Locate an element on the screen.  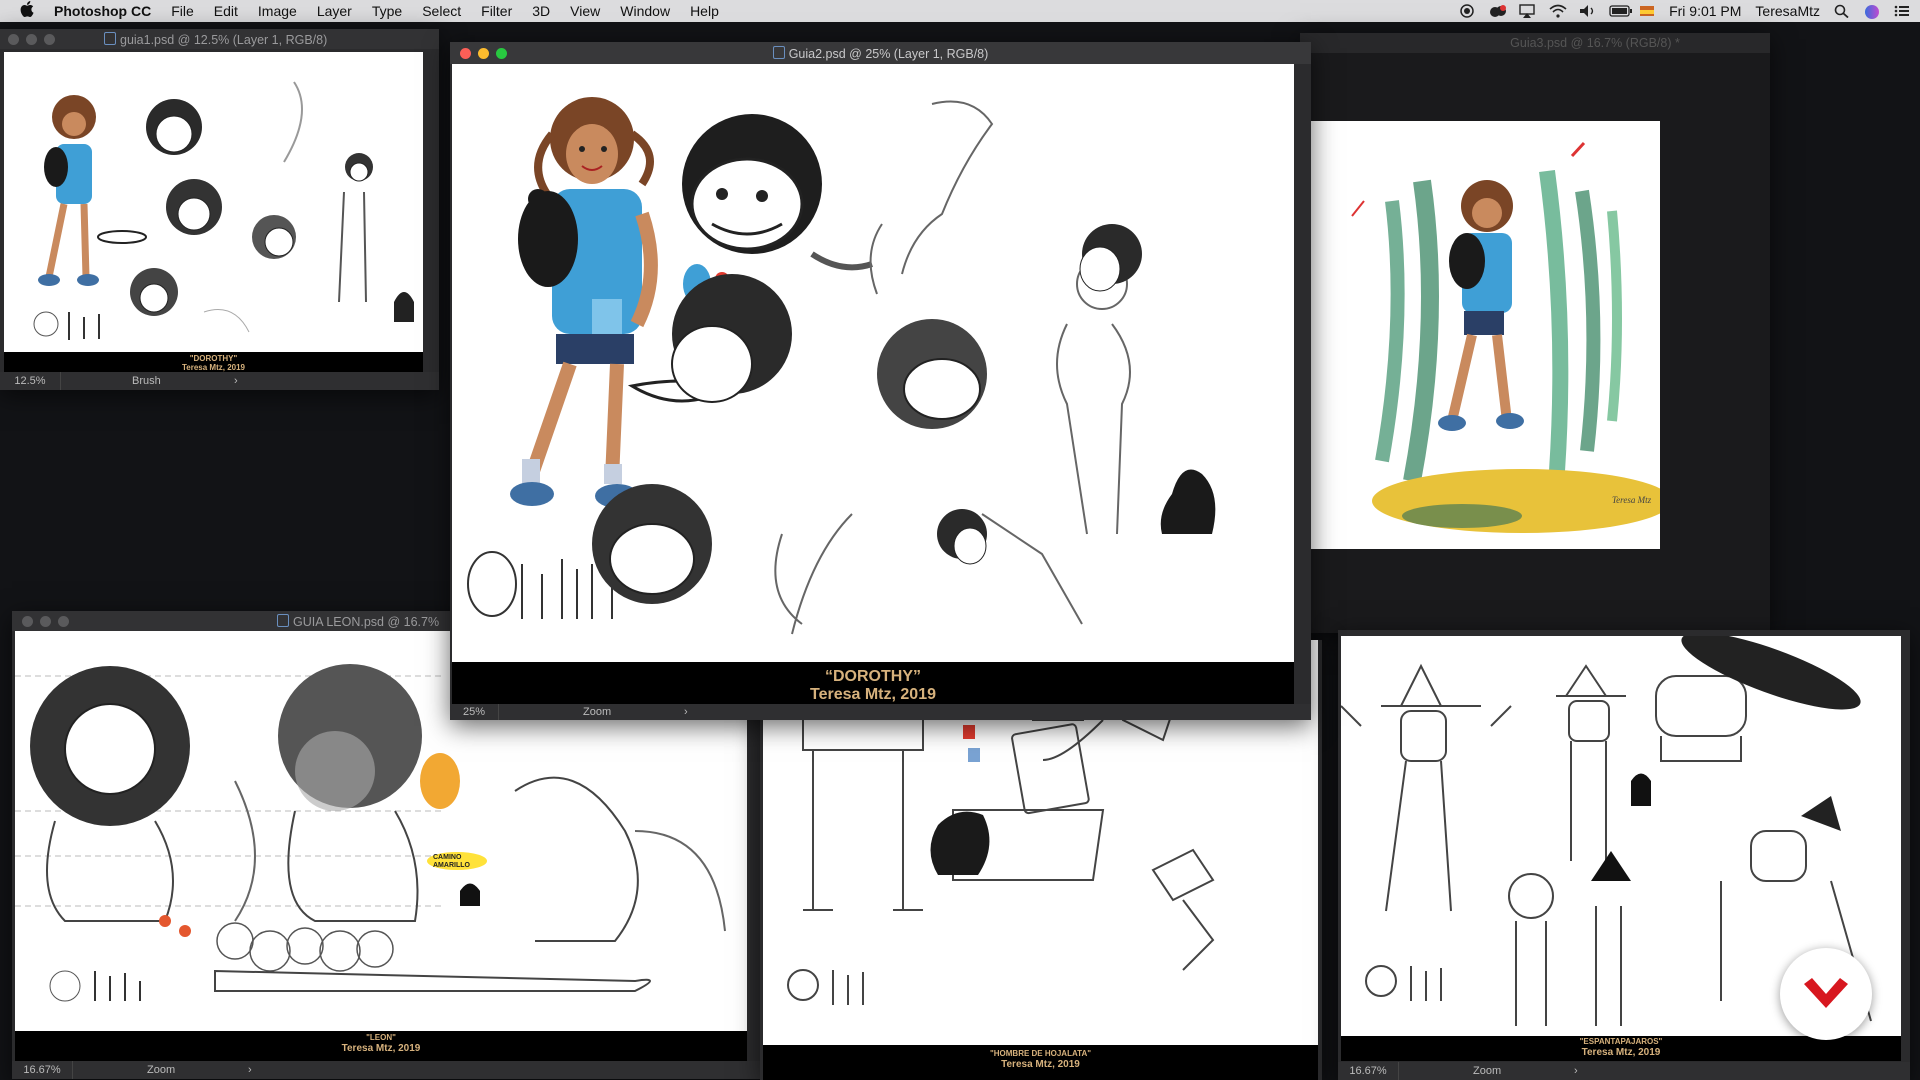
apple-icon is located at coordinates (30, 11).